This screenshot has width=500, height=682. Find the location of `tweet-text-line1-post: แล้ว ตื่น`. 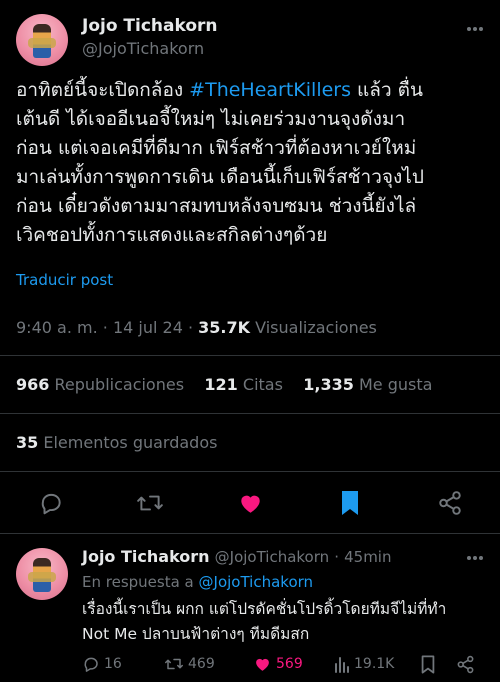

tweet-text-line1-post: แล้ว ตื่น is located at coordinates (387, 90).